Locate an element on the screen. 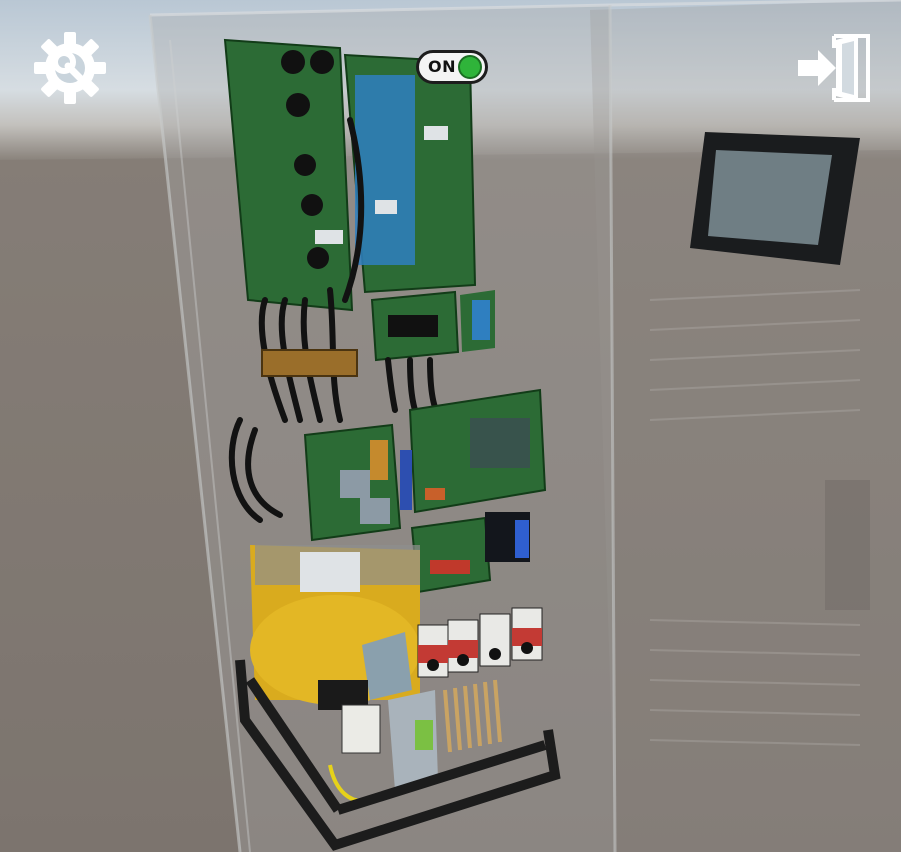 This screenshot has height=852, width=901. exit-door-icon is located at coordinates (834, 68).